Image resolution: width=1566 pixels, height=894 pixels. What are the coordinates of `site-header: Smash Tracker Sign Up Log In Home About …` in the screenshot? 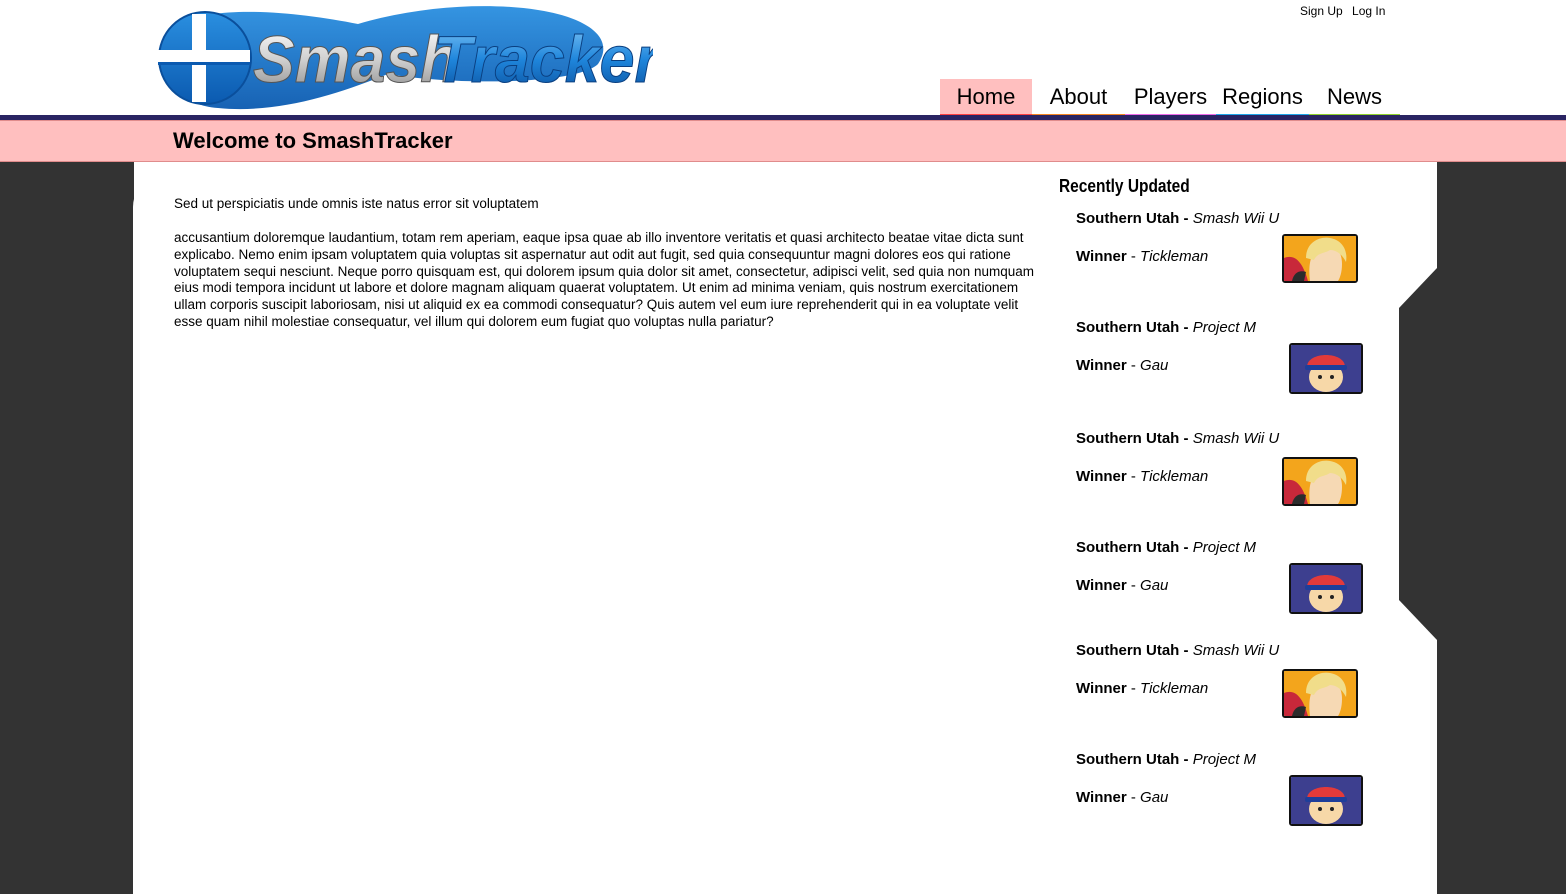 It's located at (783, 60).